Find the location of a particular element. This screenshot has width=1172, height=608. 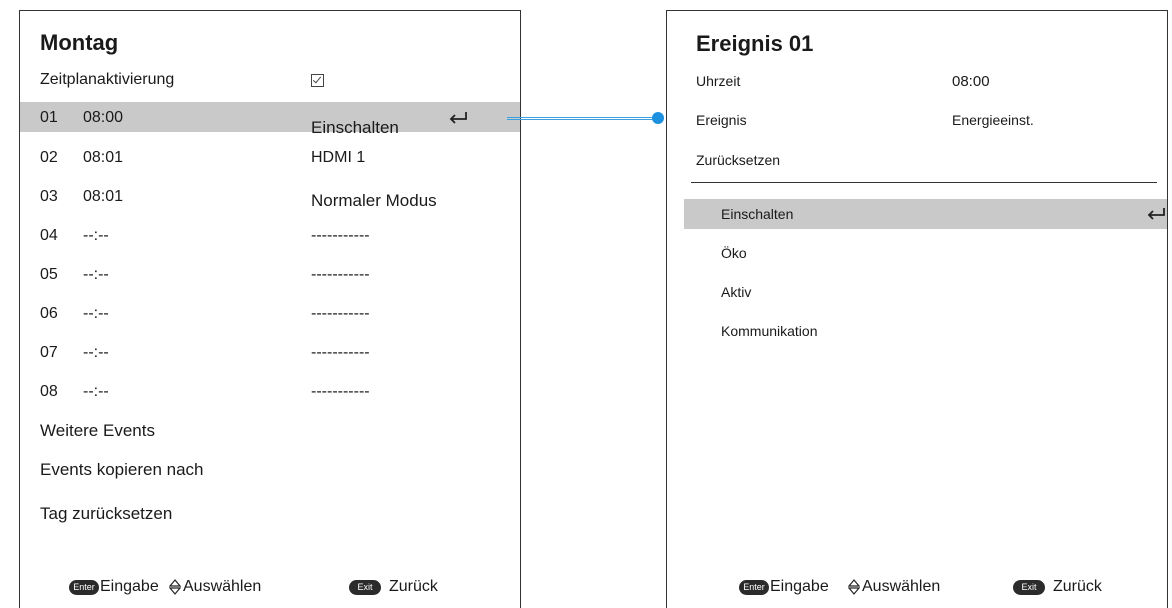

option-active: Aktiv is located at coordinates (925, 292).